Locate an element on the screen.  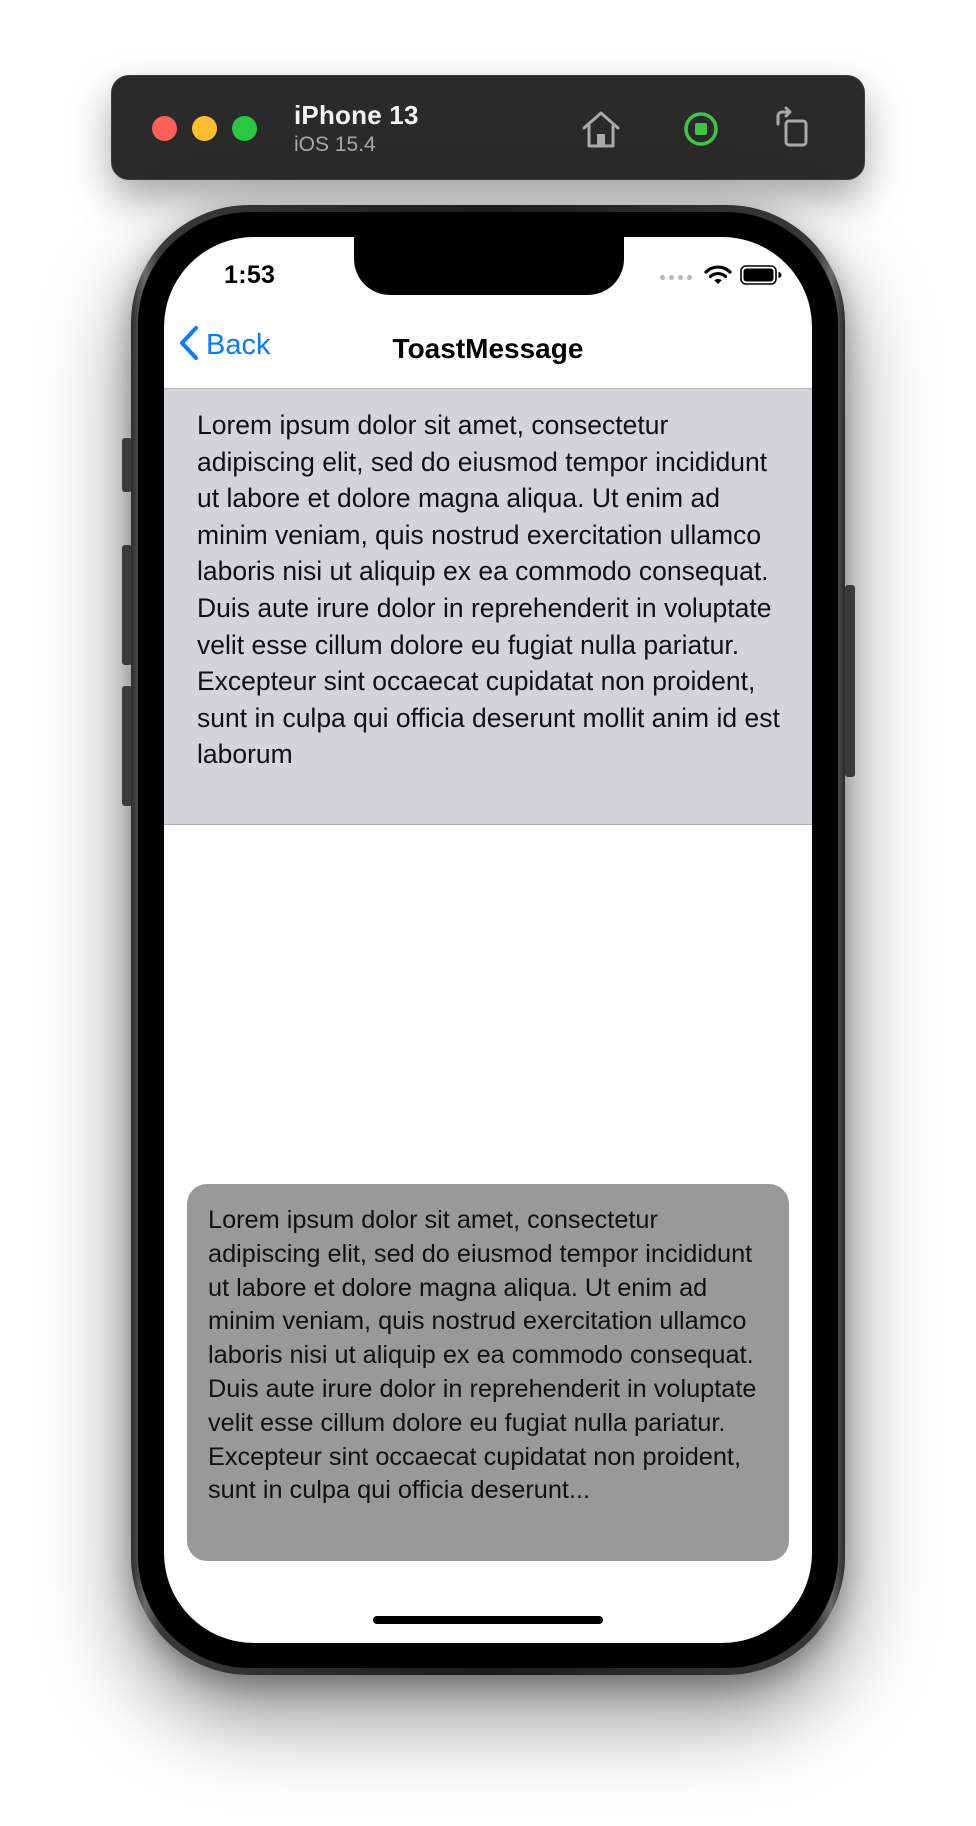
window-minimize-button is located at coordinates (204, 128).